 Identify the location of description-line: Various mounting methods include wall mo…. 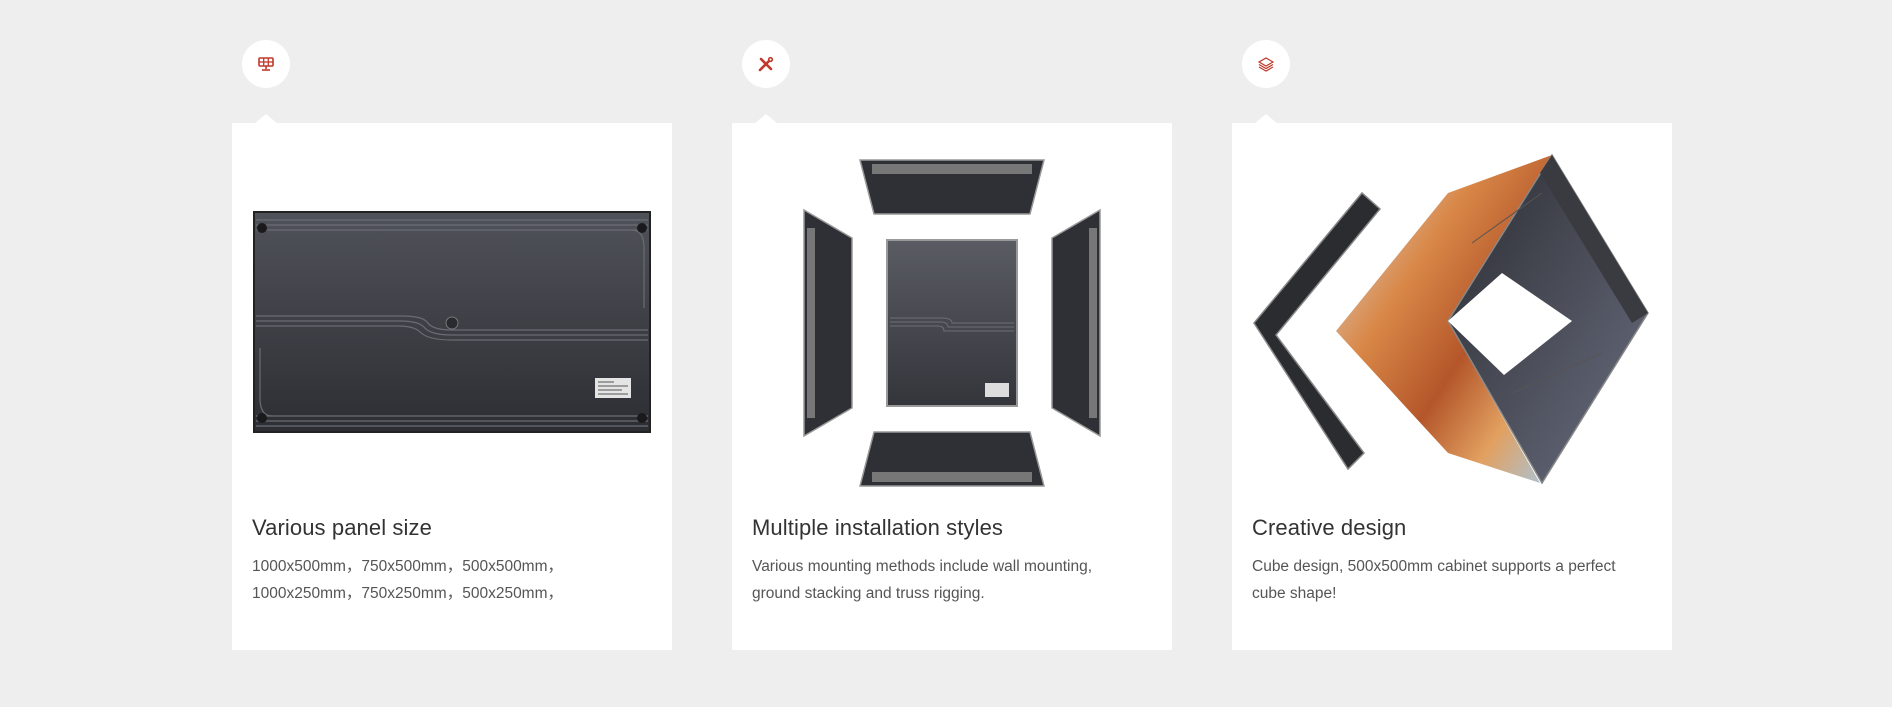
(922, 566).